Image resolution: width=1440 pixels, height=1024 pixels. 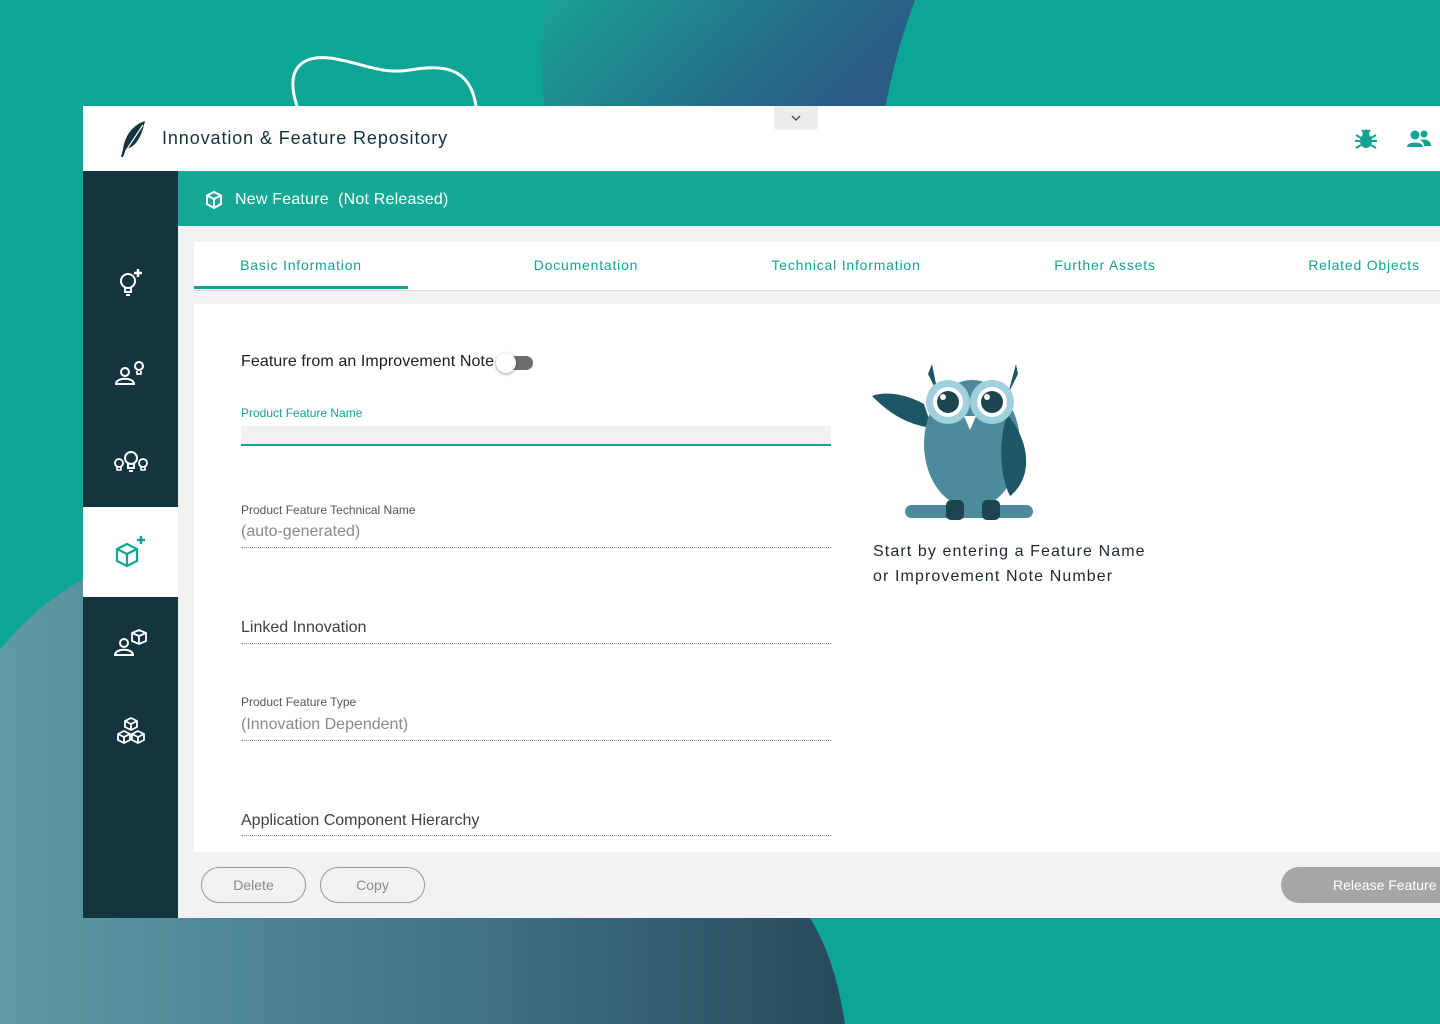 What do you see at coordinates (214, 200) in the screenshot?
I see `cube-icon` at bounding box center [214, 200].